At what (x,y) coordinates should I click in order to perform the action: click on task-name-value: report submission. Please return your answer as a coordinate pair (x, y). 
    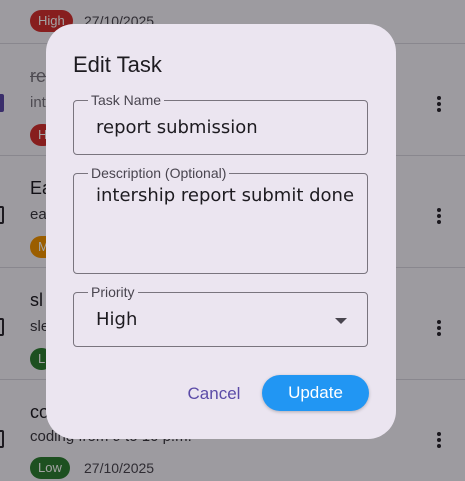
    Looking at the image, I should click on (177, 127).